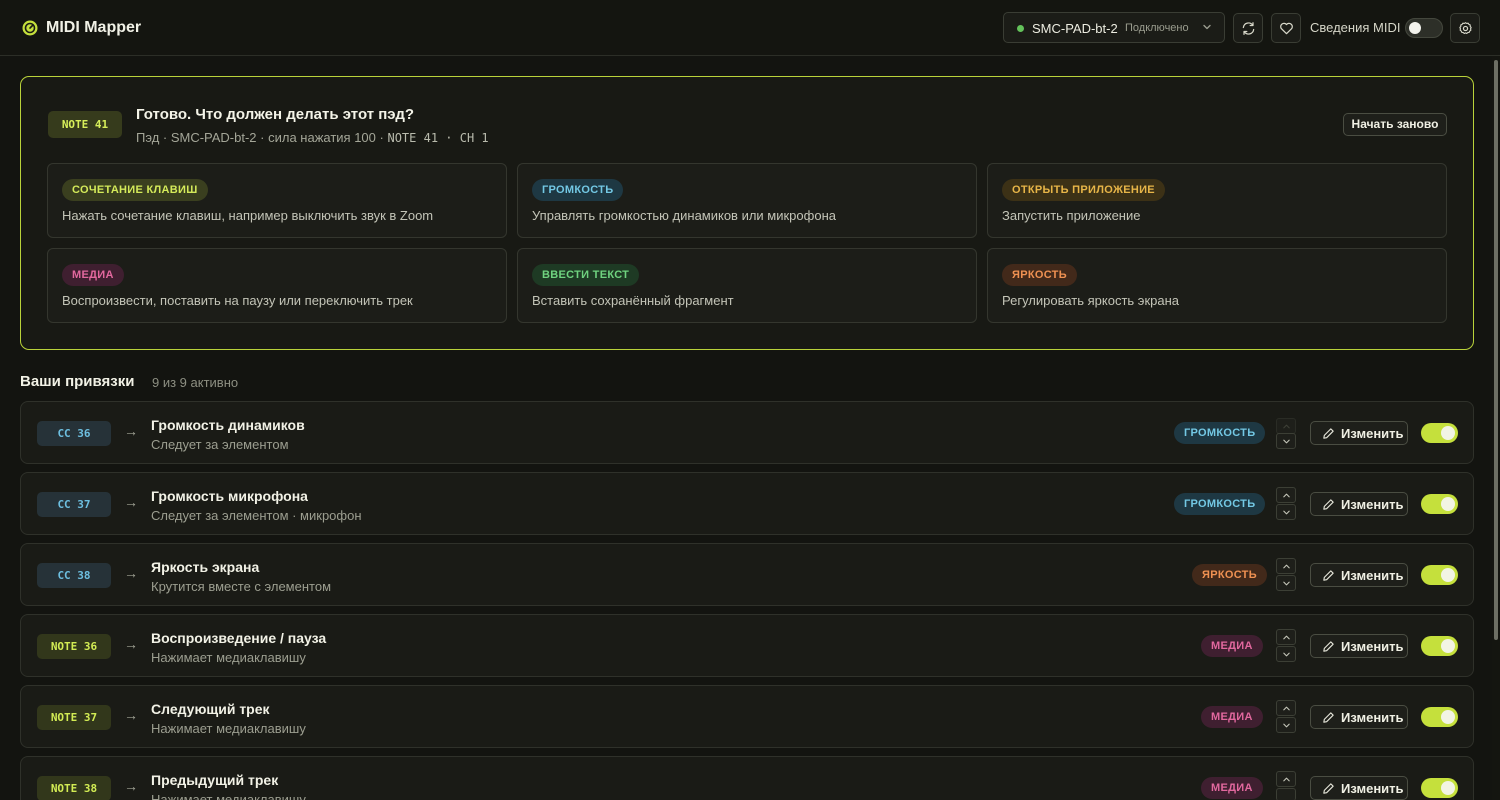  Describe the element at coordinates (74, 433) in the screenshot. I see `binding-source-chip: CC 36` at that location.